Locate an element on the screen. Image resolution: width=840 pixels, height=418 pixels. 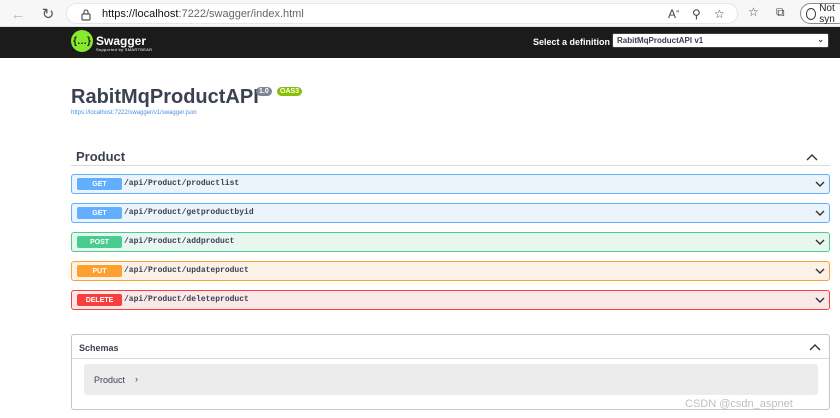
logo-text: Swagger is located at coordinates (121, 41).